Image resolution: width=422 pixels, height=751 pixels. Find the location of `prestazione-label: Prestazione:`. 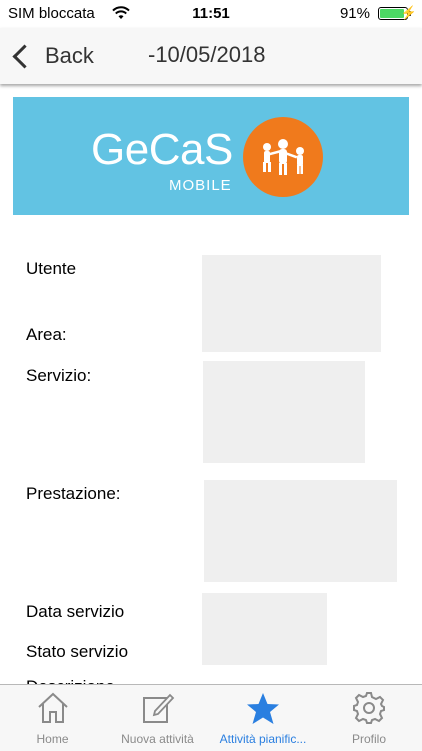

prestazione-label: Prestazione: is located at coordinates (73, 493).